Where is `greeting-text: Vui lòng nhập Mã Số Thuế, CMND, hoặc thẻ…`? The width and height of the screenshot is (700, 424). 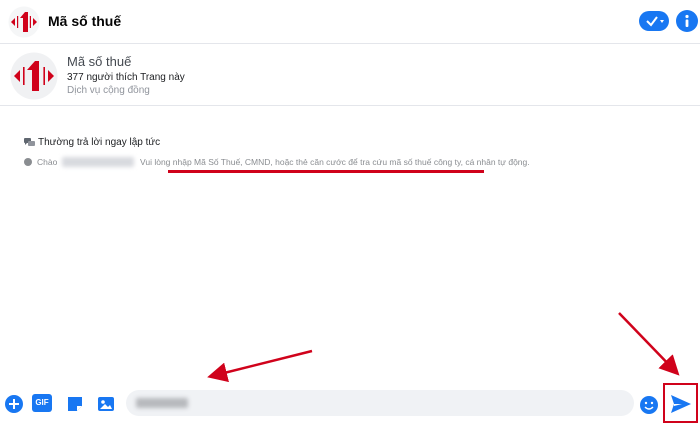 greeting-text: Vui lòng nhập Mã Số Thuế, CMND, hoặc thẻ… is located at coordinates (335, 162).